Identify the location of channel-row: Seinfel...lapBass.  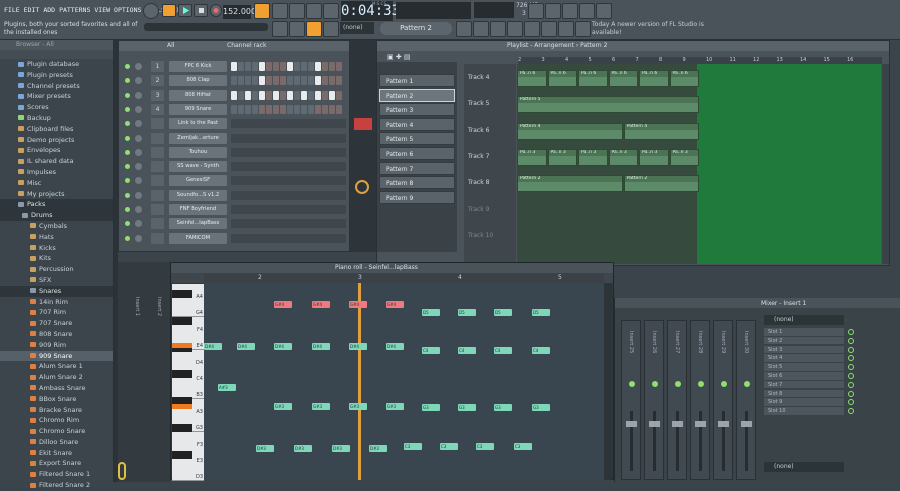
(235, 224).